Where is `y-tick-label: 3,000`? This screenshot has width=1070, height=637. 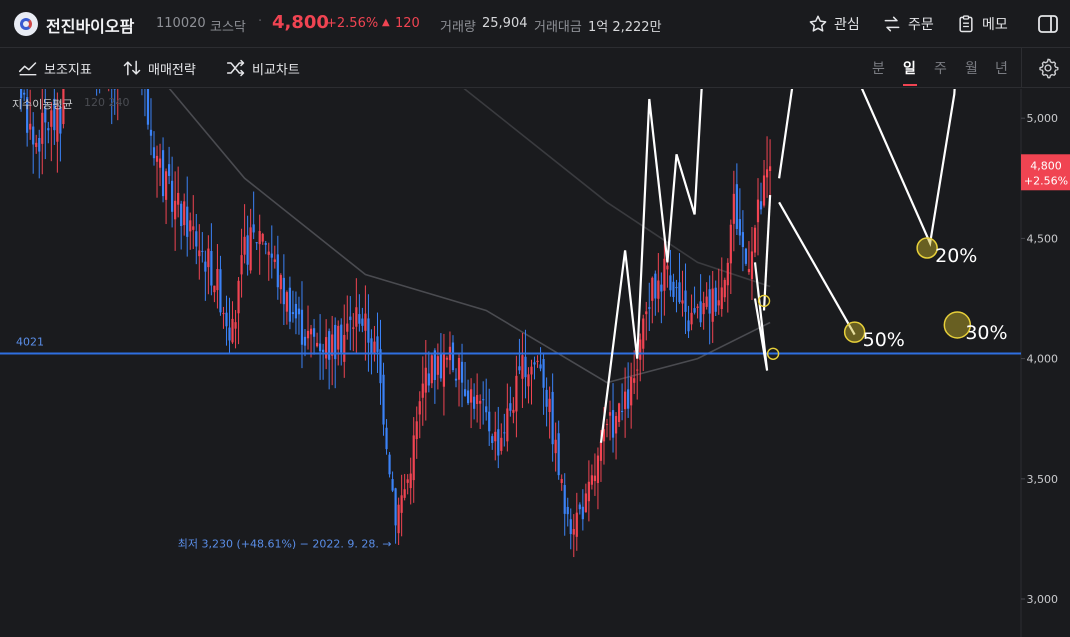
y-tick-label: 3,000 is located at coordinates (1043, 599).